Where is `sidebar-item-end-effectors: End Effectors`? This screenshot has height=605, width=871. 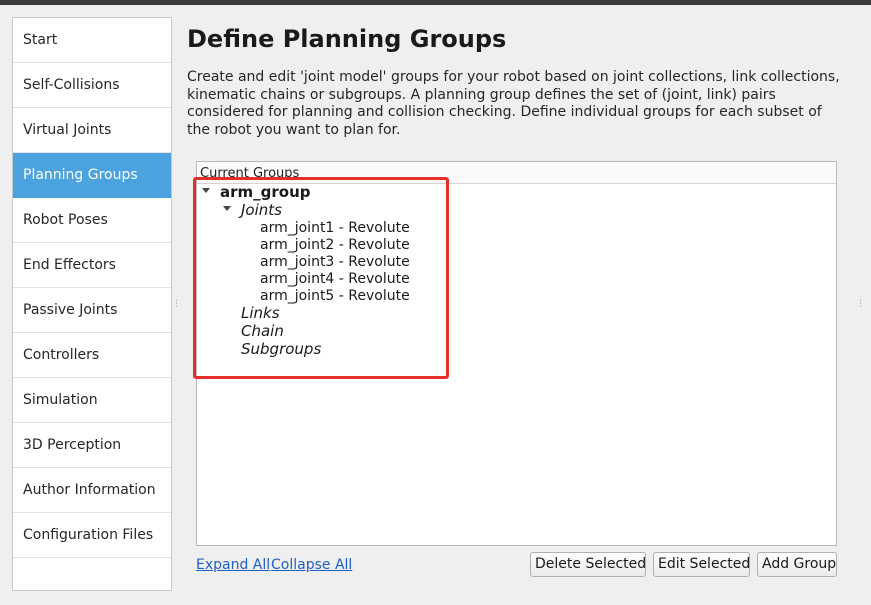
sidebar-item-end-effectors: End Effectors is located at coordinates (92, 265).